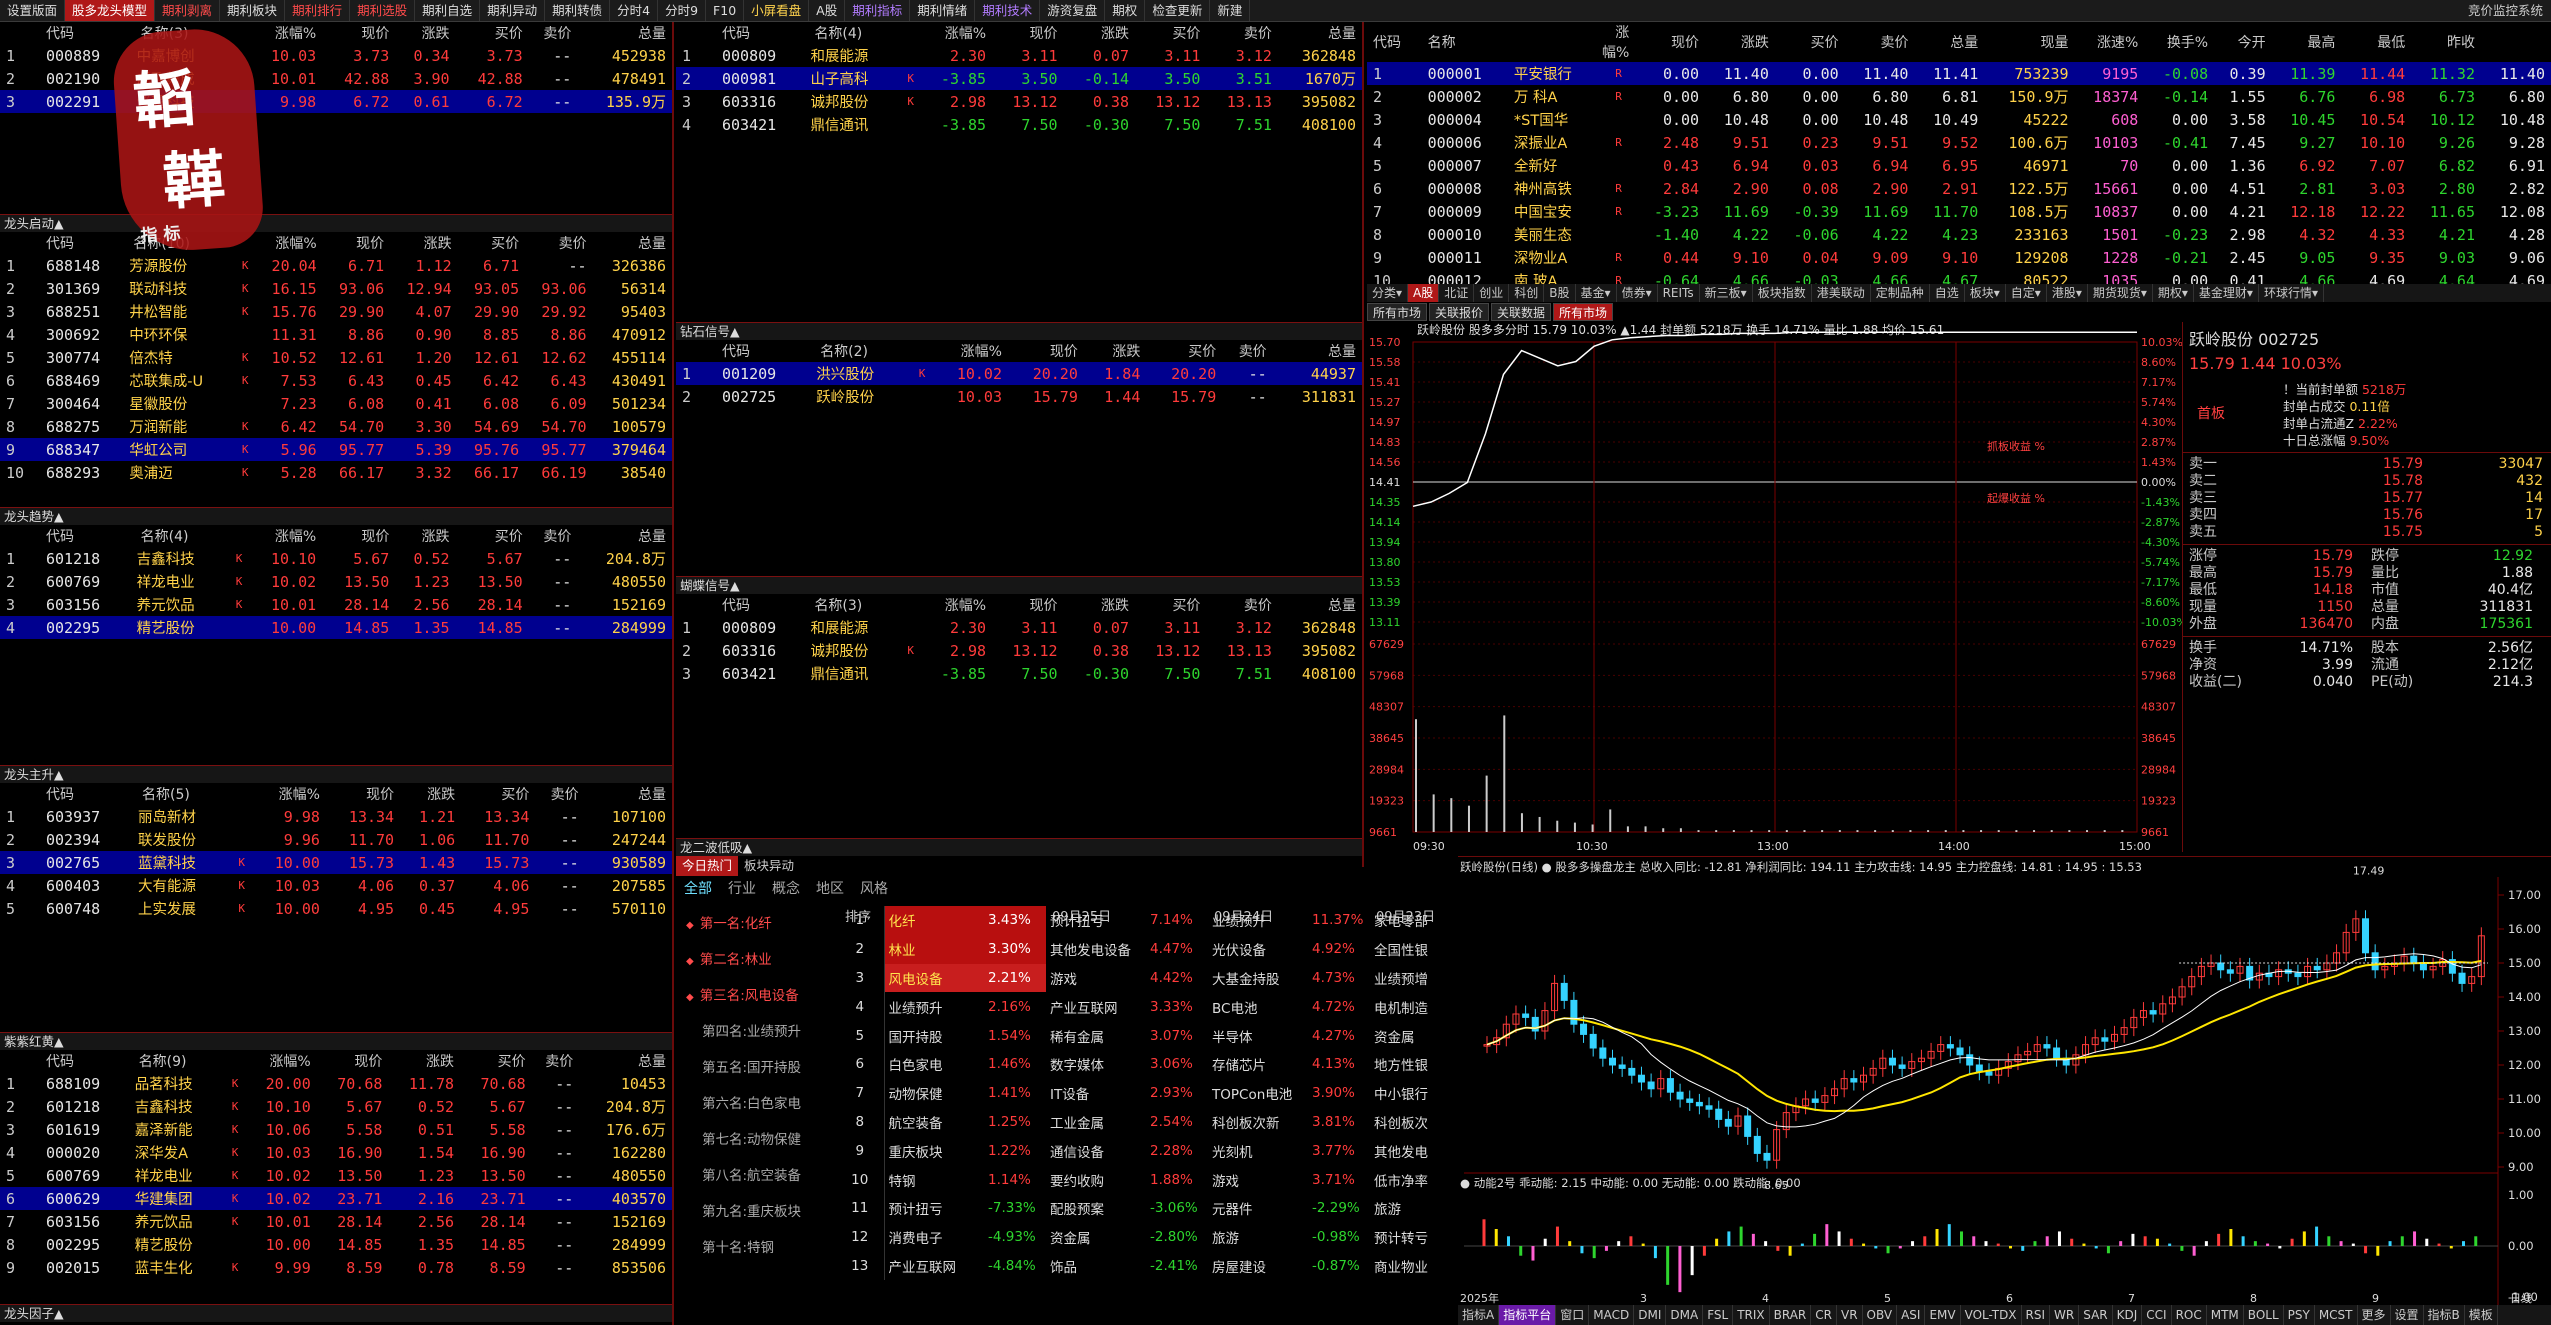 This screenshot has width=2551, height=1325. Describe the element at coordinates (336, 265) in the screenshot. I see `table-row: 1 688148 芳源股份 K 20.04 6.71 1.12 6.71 -- 326386` at that location.